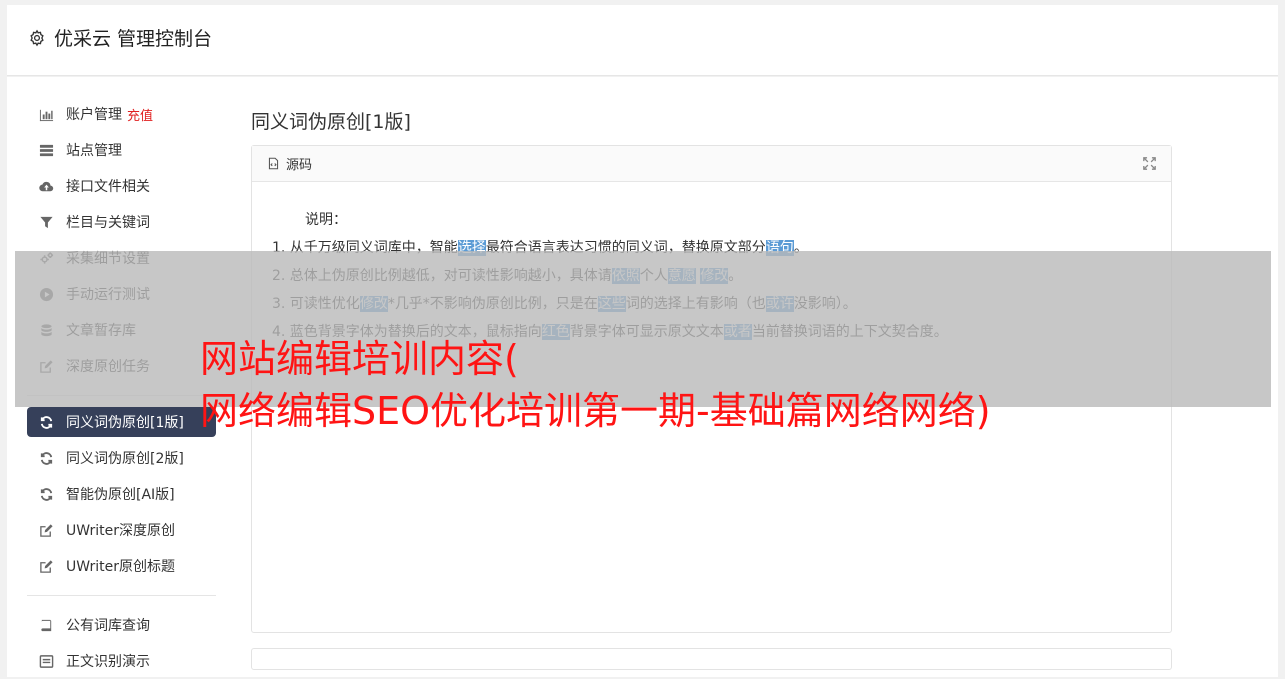  I want to click on note-title: 说明：, so click(326, 220).